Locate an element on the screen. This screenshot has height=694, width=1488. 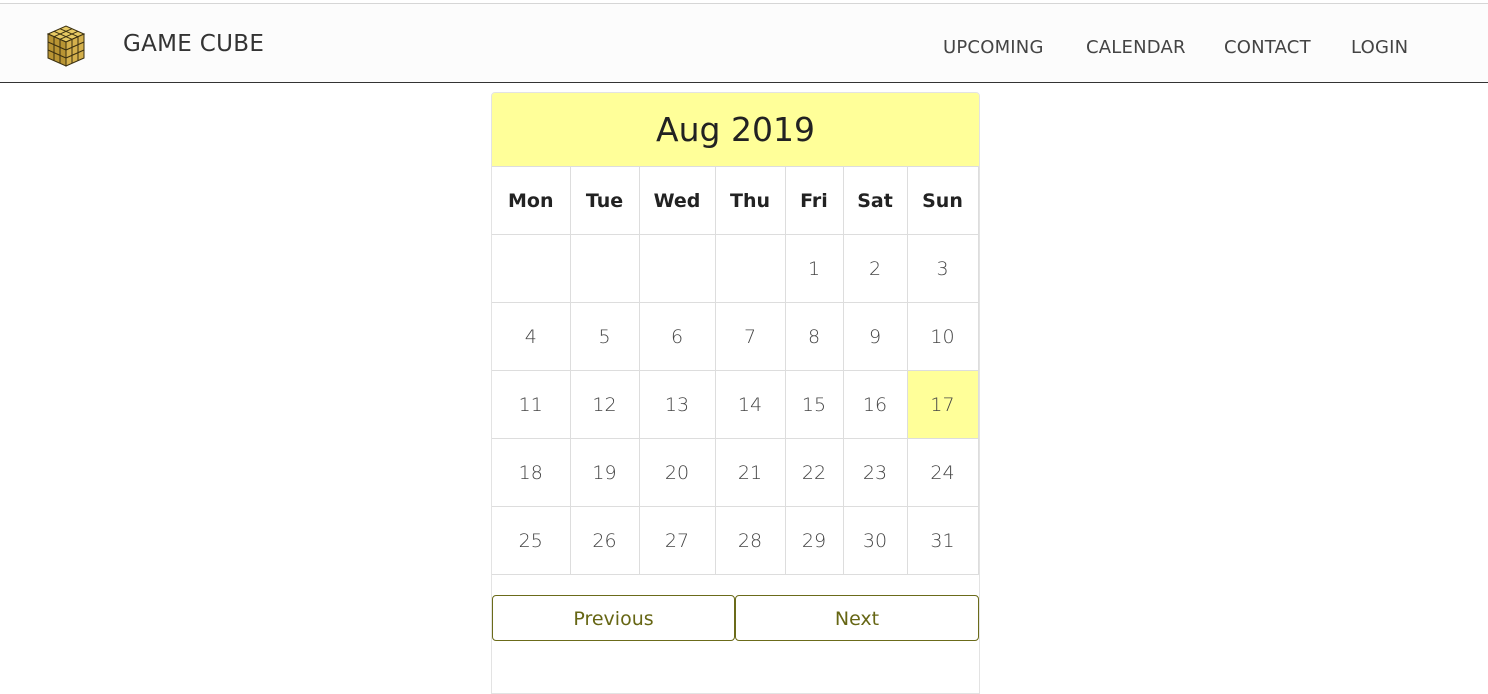
day-cell: 6 is located at coordinates (677, 336).